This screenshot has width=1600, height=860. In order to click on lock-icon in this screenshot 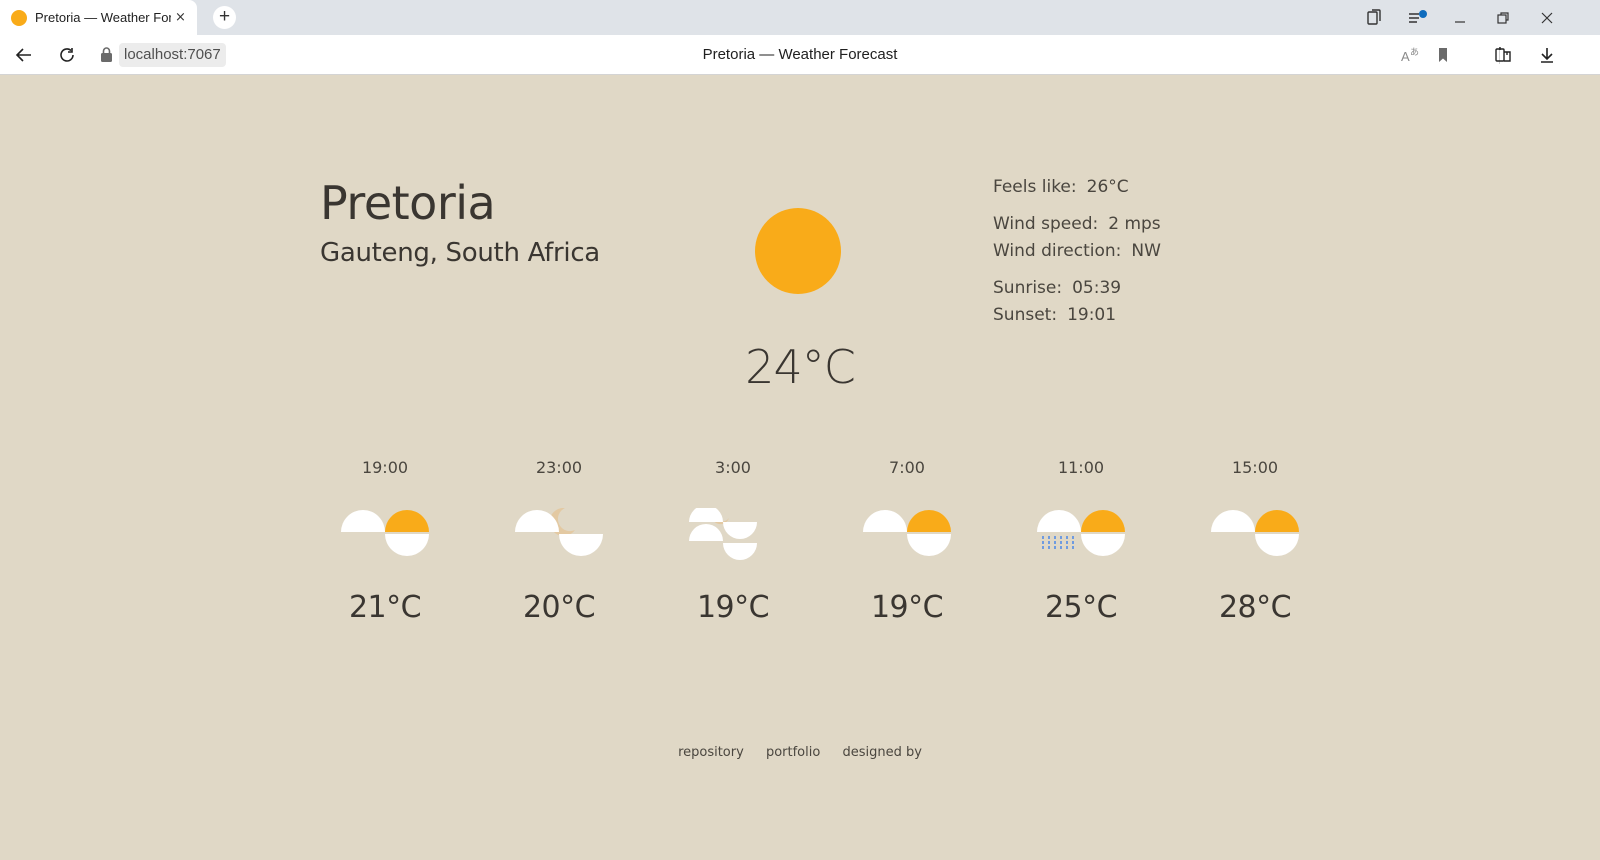, I will do `click(106, 55)`.